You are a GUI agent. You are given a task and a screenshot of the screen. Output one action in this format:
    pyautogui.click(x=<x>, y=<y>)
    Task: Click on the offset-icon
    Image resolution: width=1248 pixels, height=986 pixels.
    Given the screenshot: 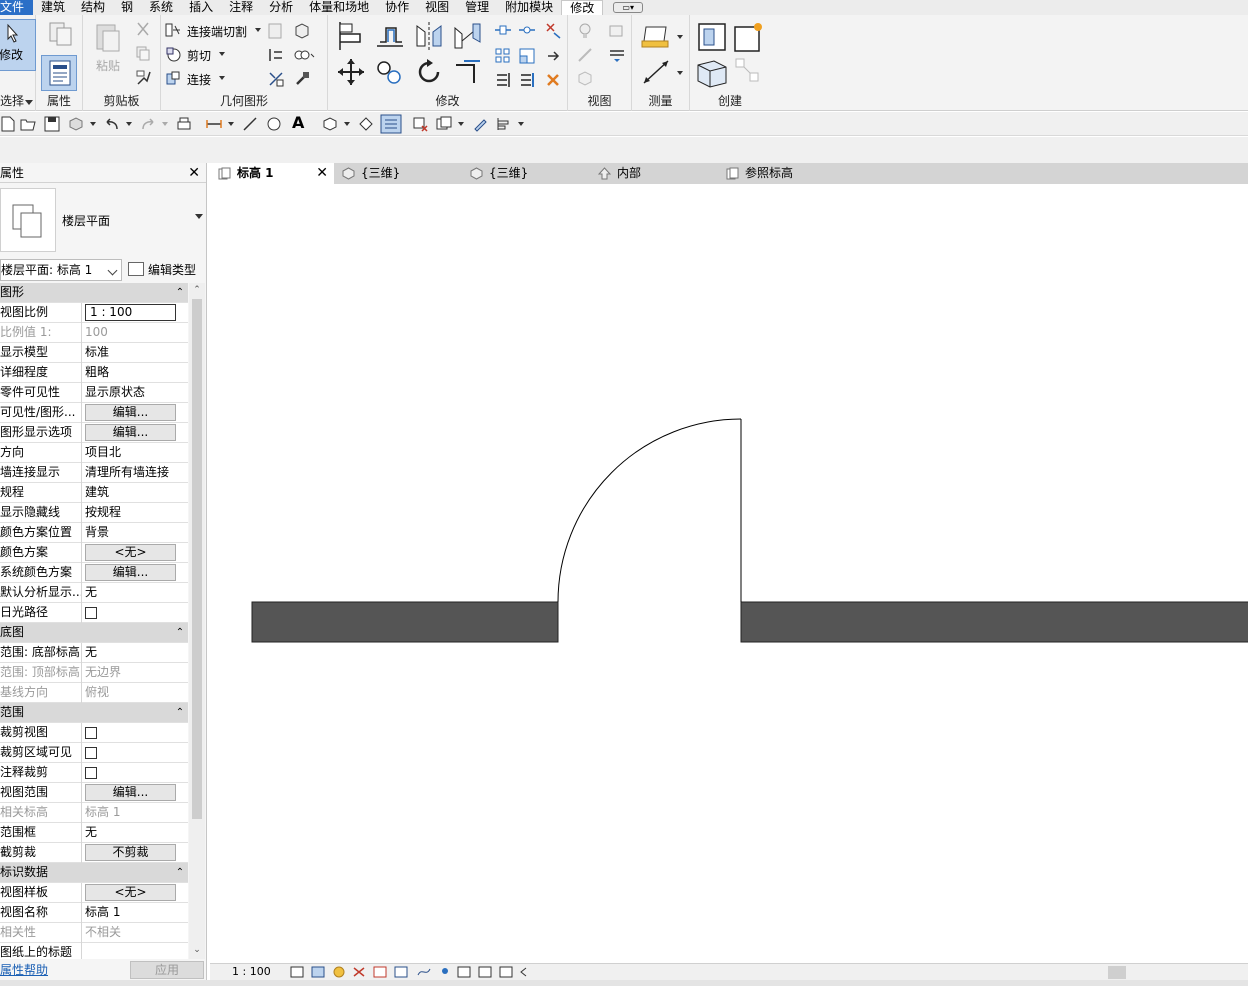 What is the action you would take?
    pyautogui.click(x=390, y=36)
    